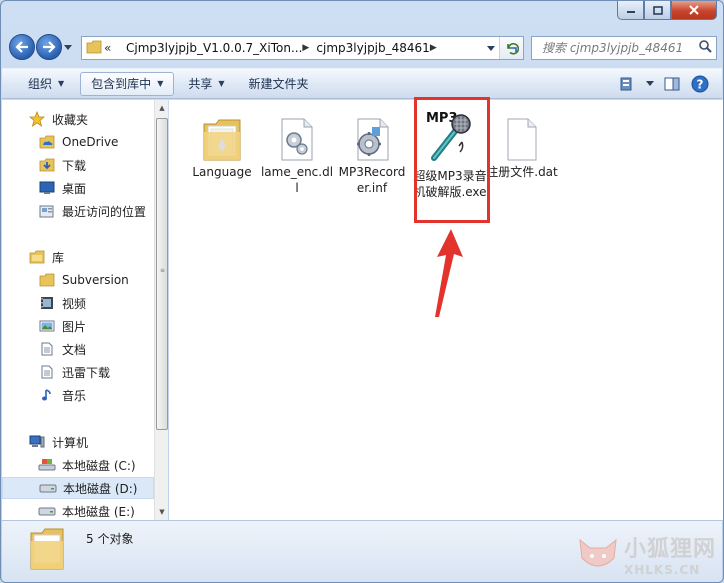  I want to click on address-overflow: «, so click(115, 48).